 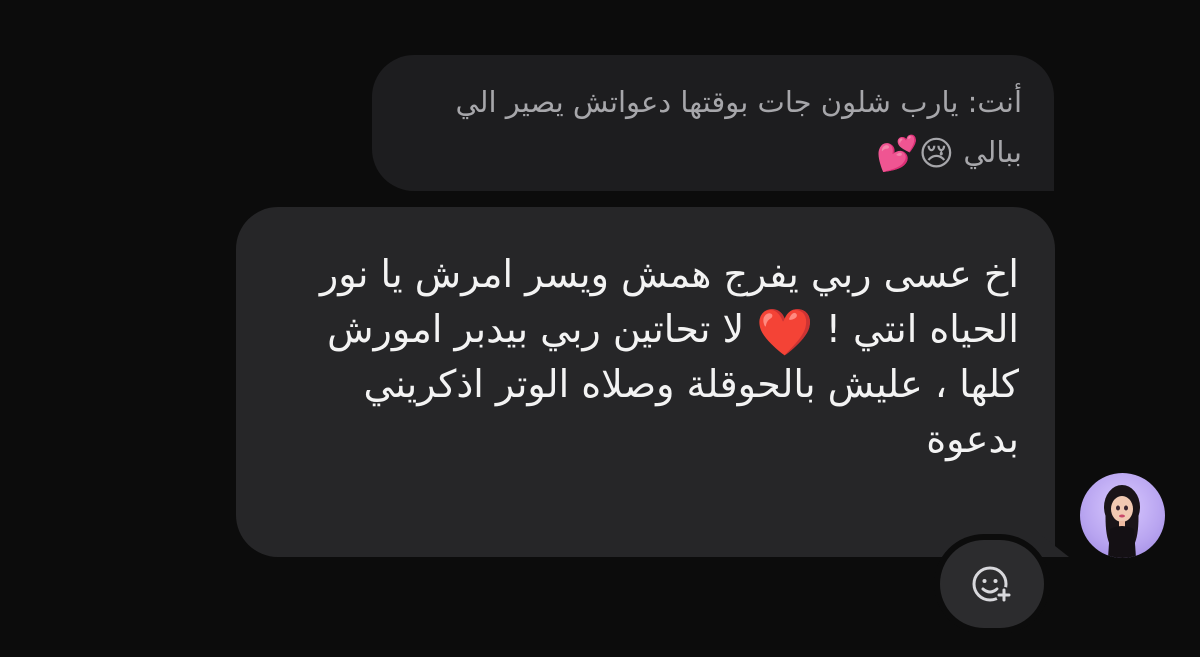 I want to click on crying-face-icon: 😢, so click(x=936, y=154).